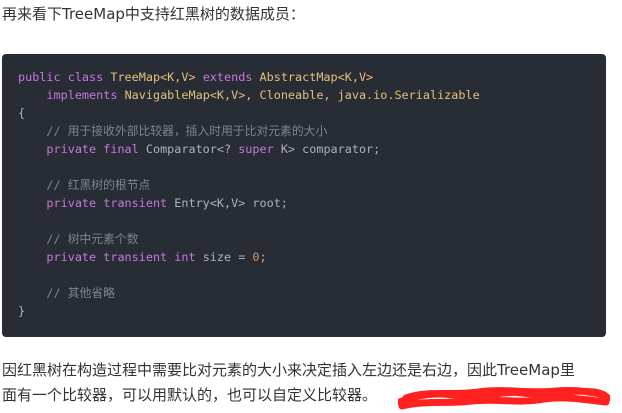 This screenshot has height=413, width=622. I want to click on code-token: 0, so click(256, 257).